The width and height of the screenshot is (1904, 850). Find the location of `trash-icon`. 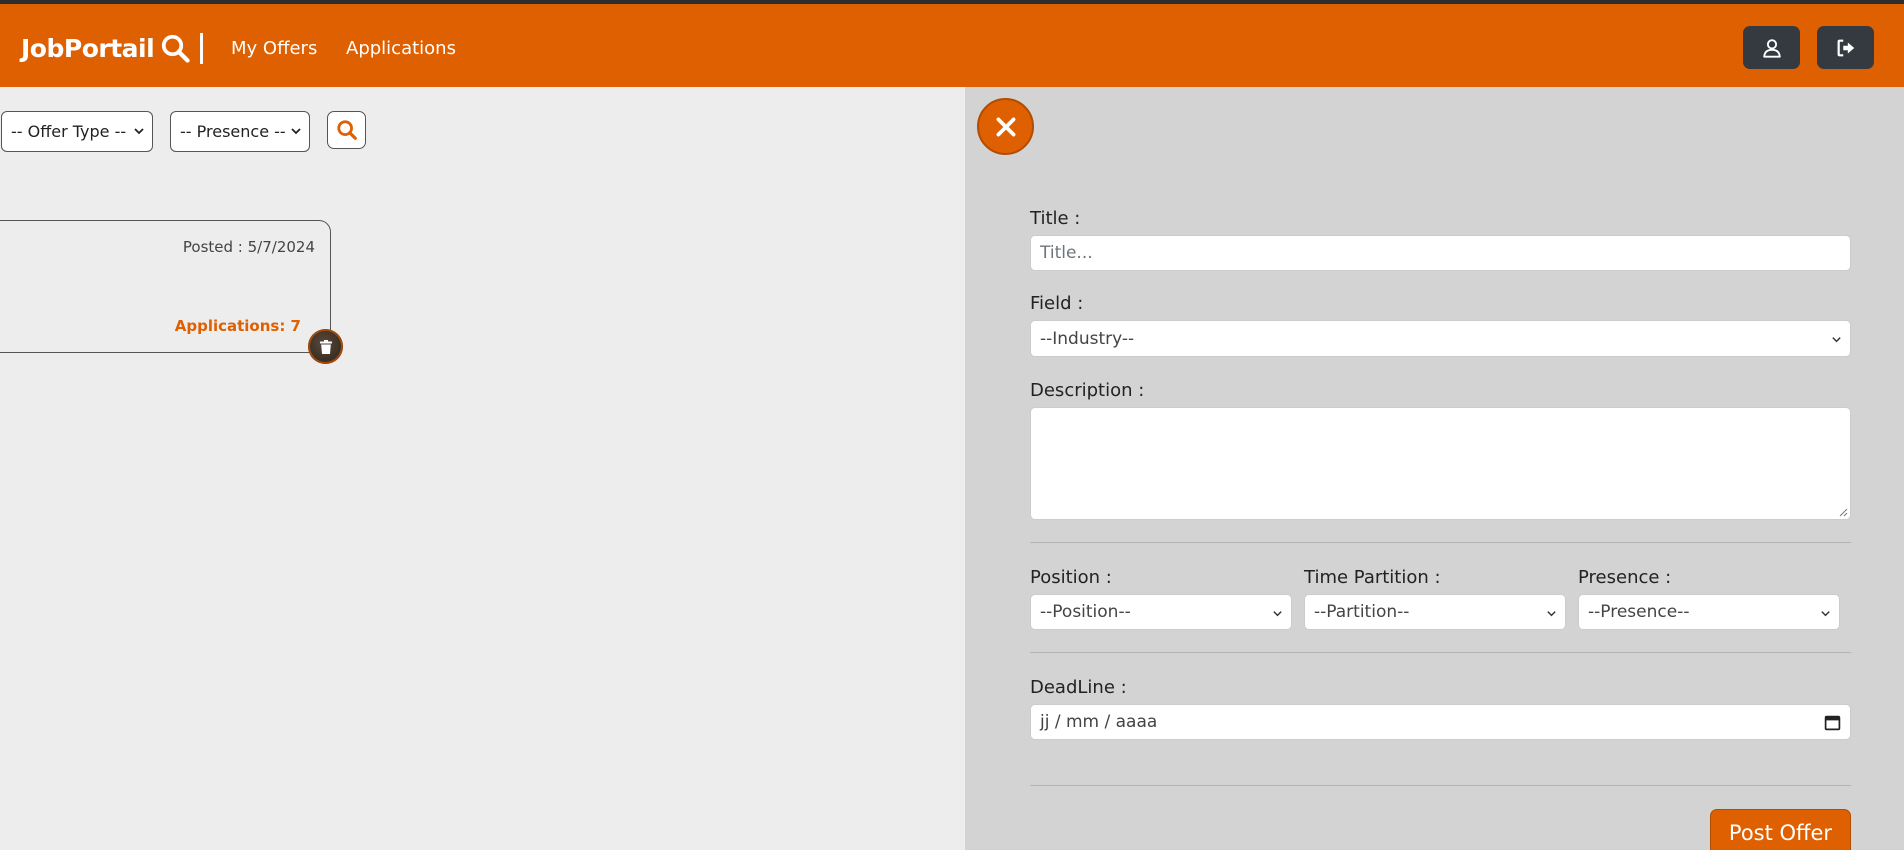

trash-icon is located at coordinates (325, 346).